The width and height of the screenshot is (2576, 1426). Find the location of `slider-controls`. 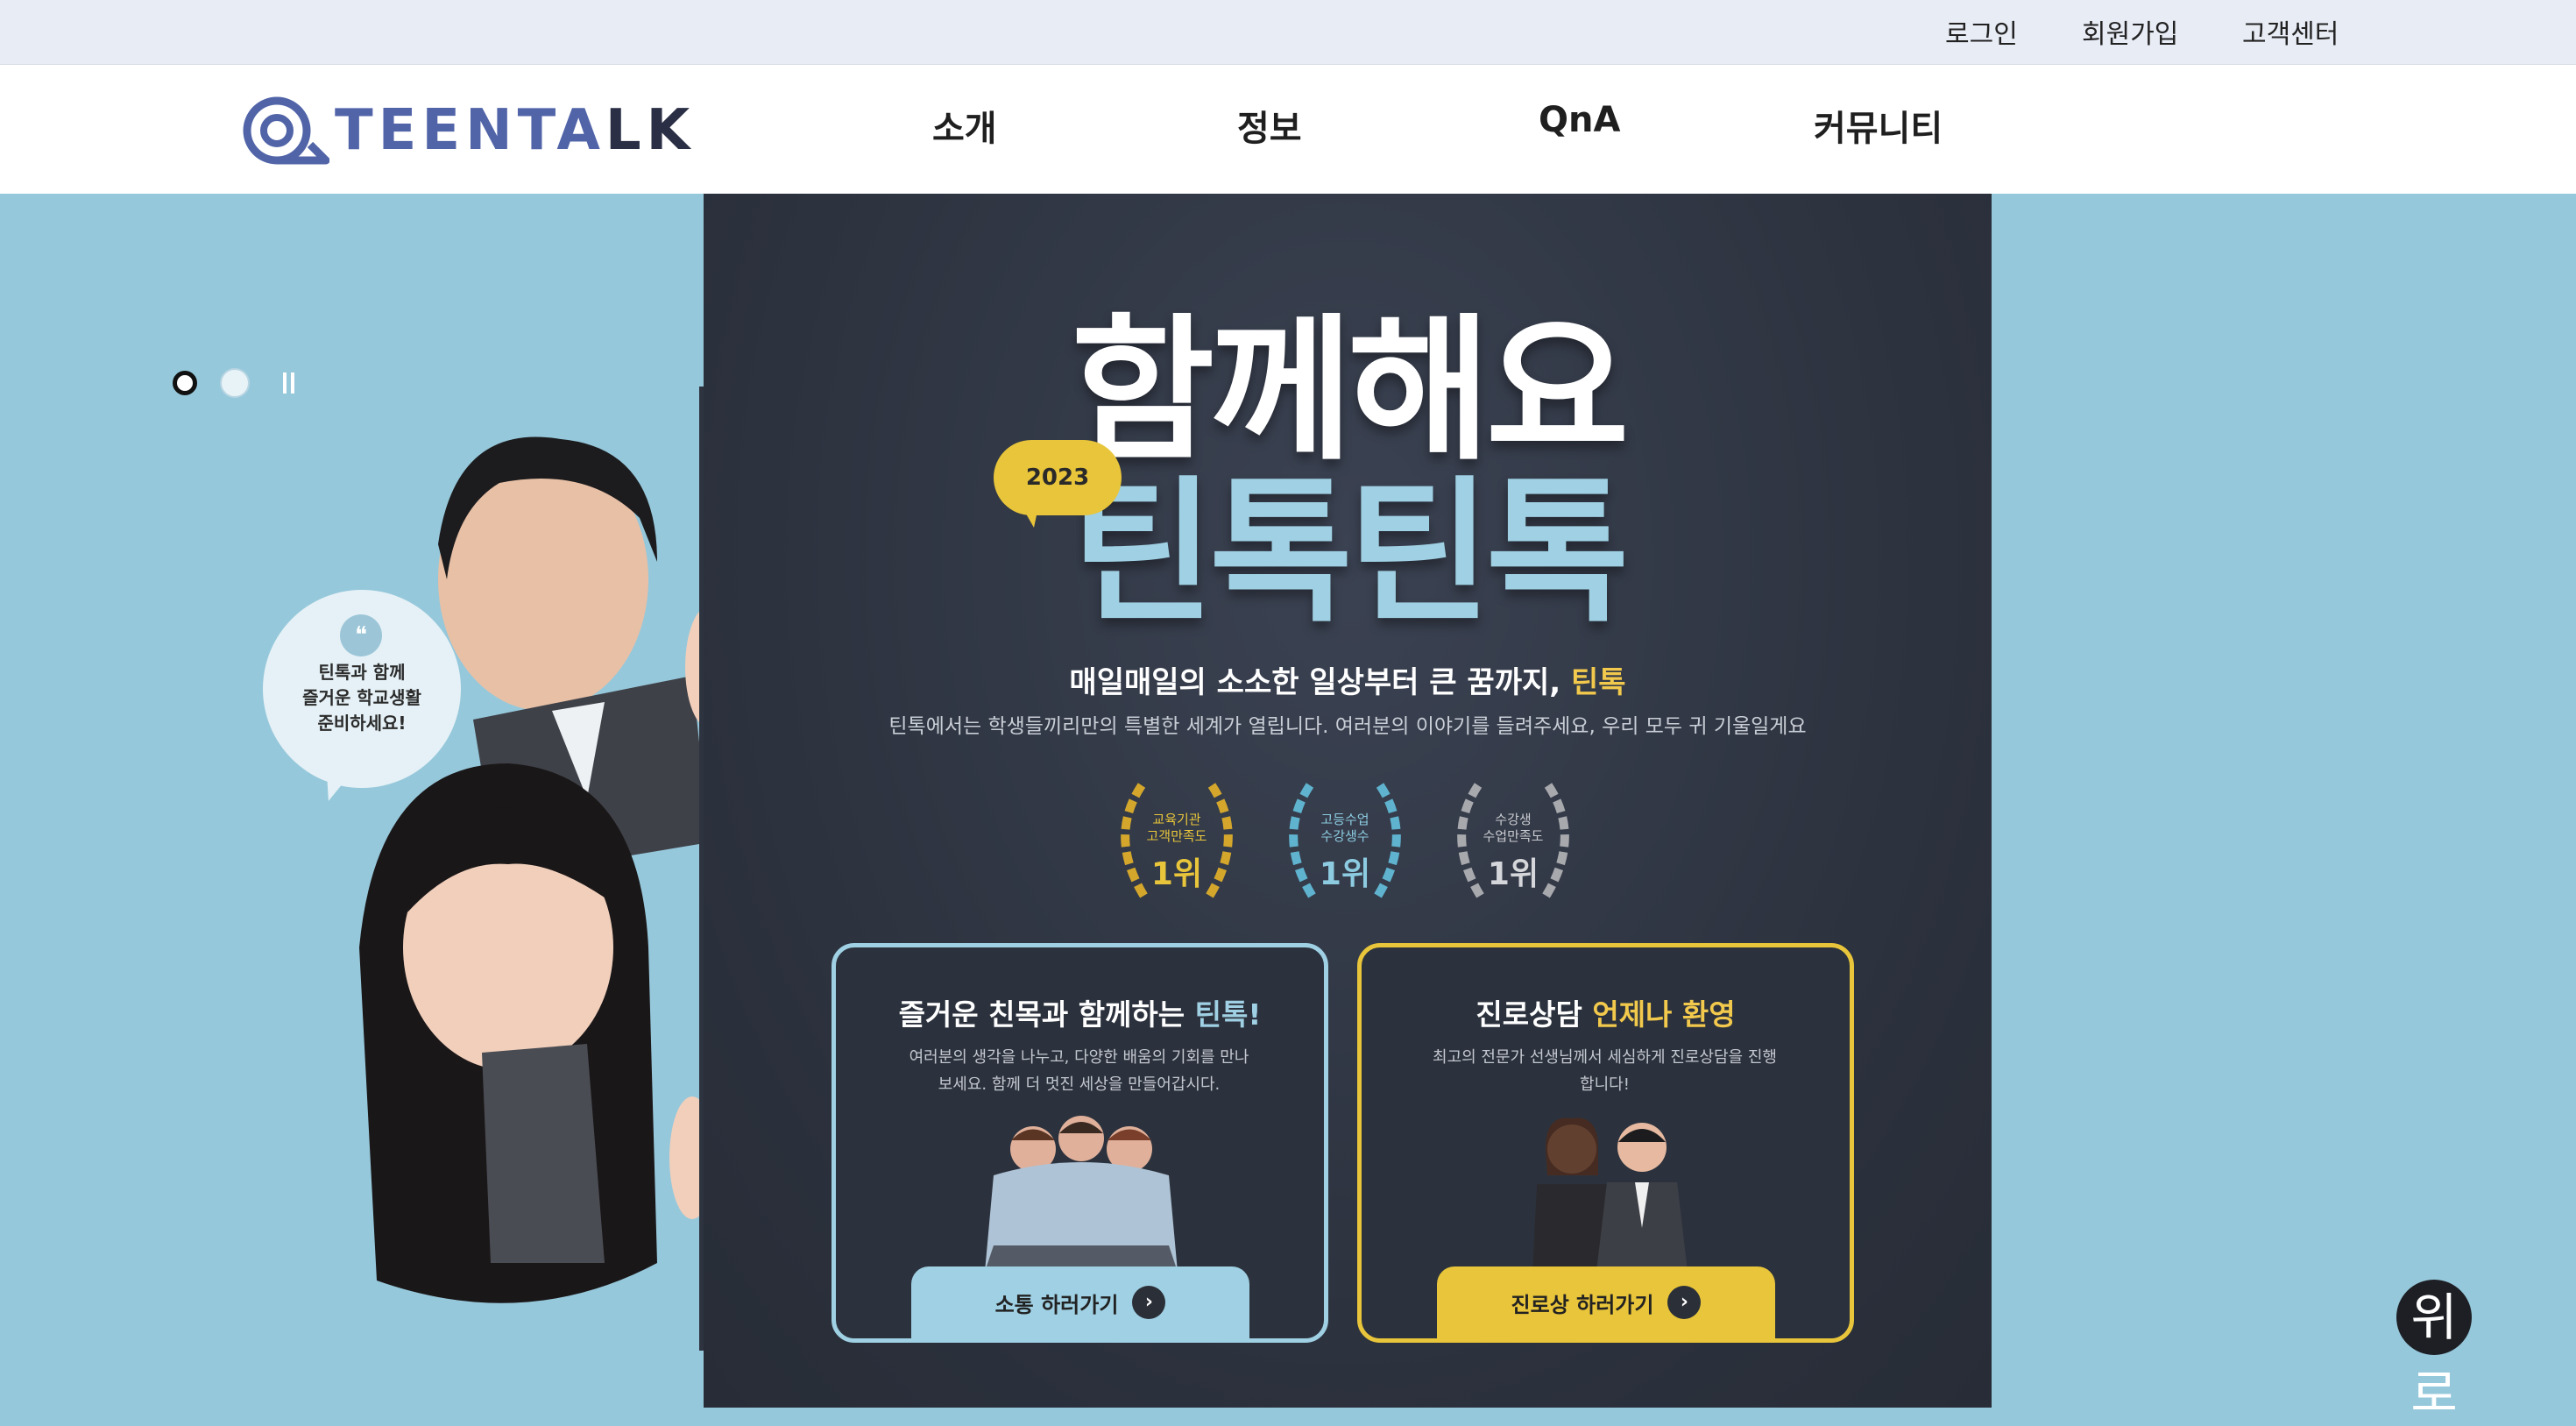

slider-controls is located at coordinates (239, 383).